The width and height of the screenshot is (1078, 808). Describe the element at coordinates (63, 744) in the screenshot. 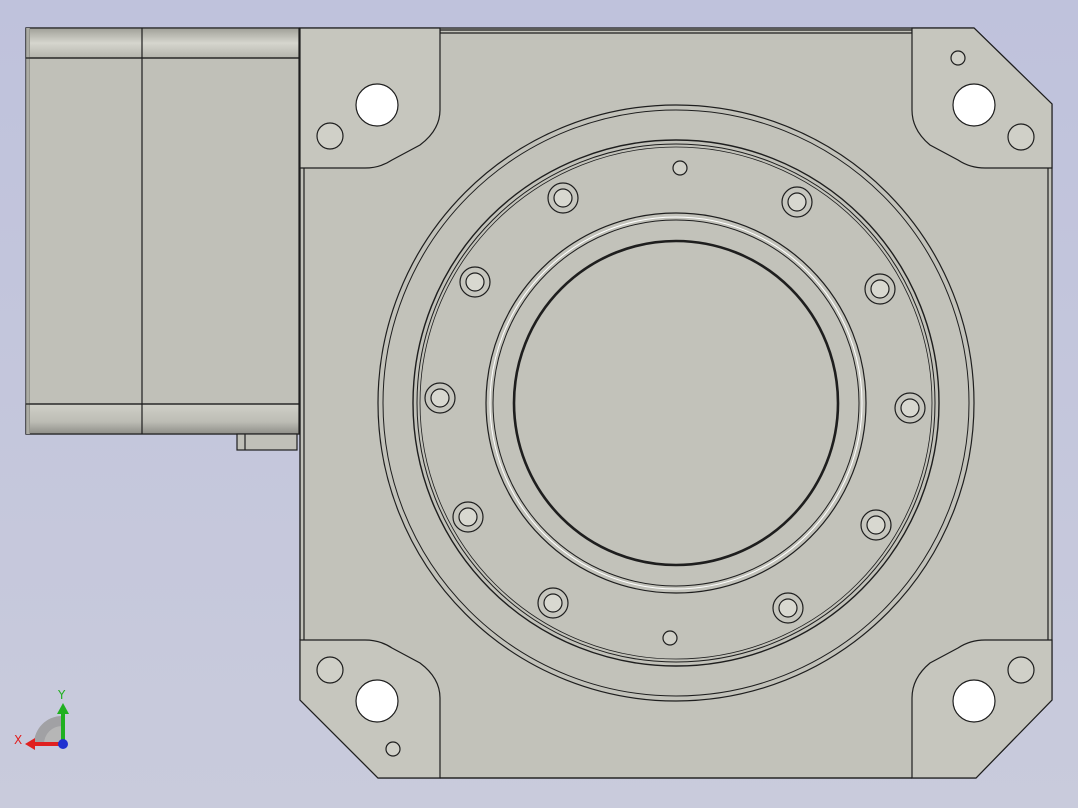

I see `z-axis-dot-icon` at that location.